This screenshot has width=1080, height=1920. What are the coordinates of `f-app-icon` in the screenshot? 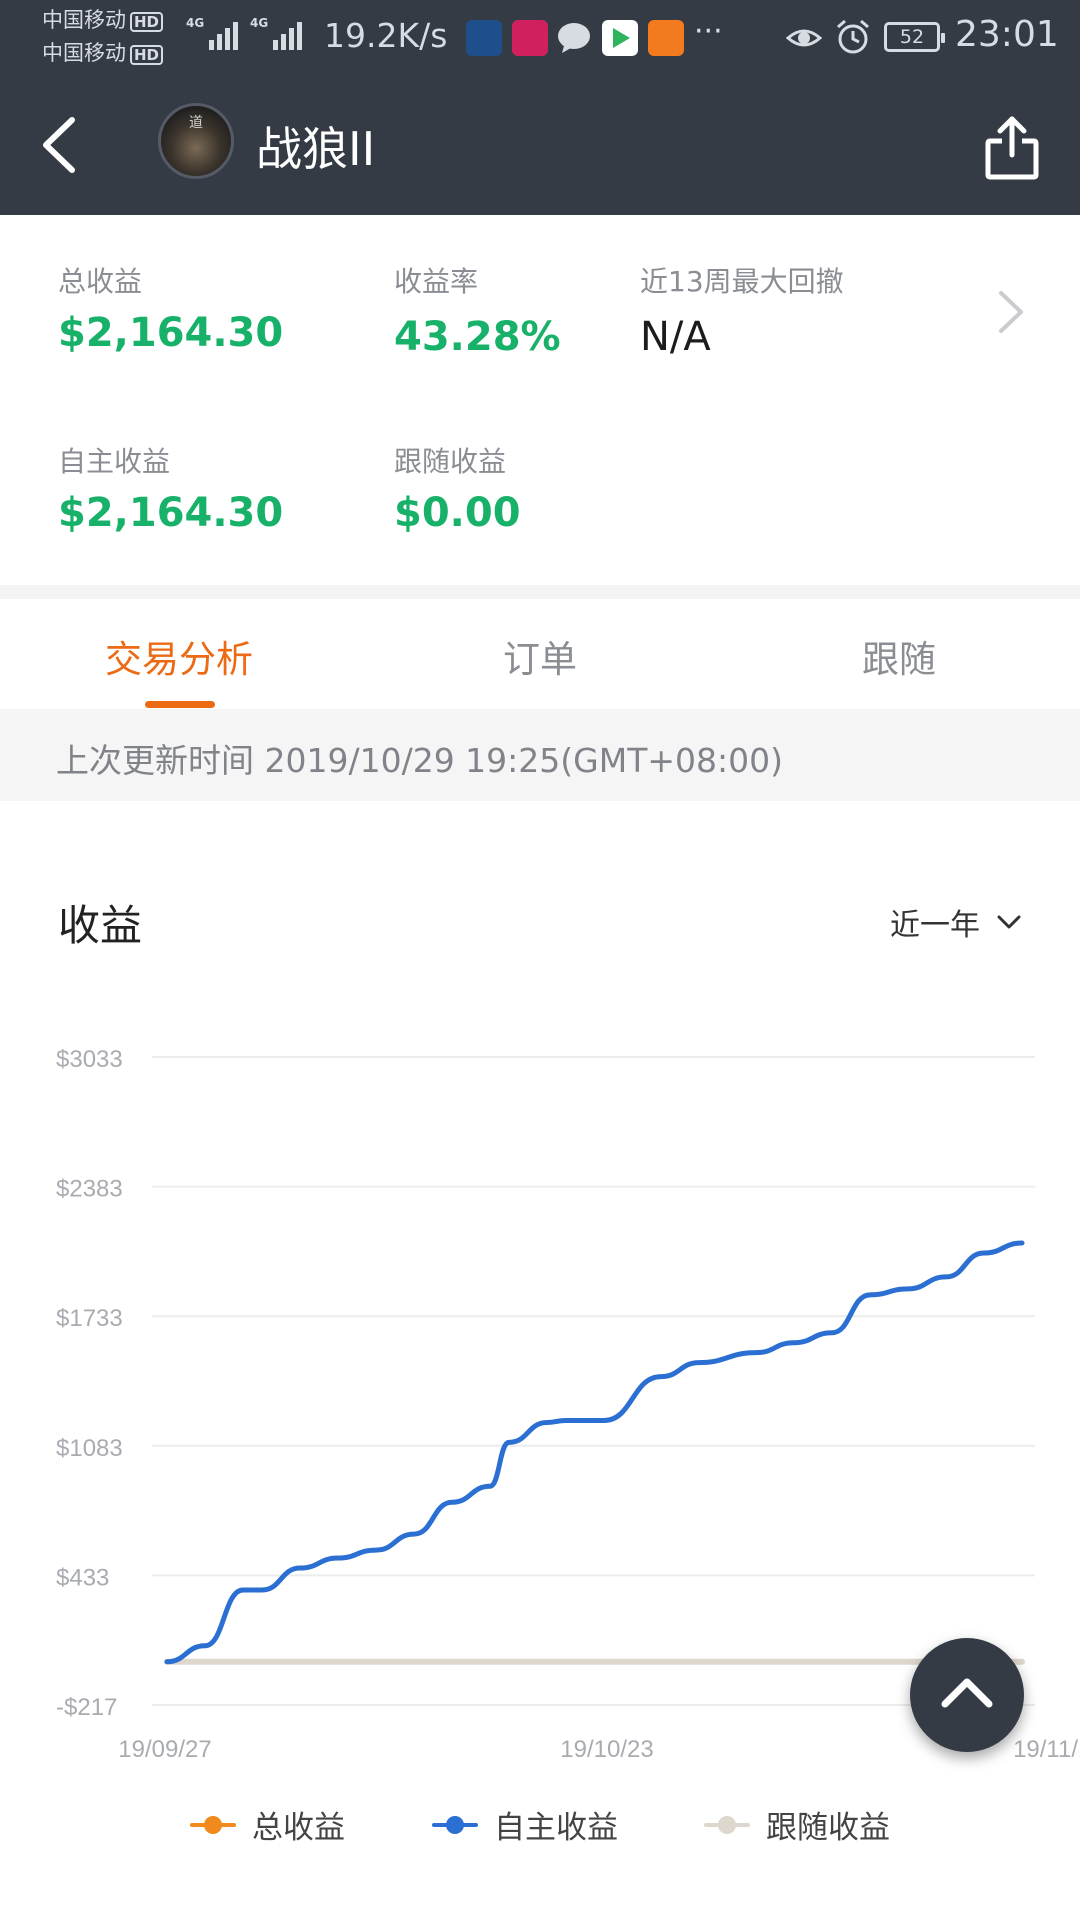 It's located at (666, 38).